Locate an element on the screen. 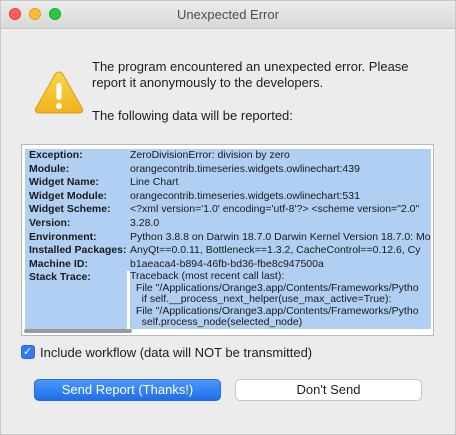 The height and width of the screenshot is (435, 456). report-key: Stack Trace: is located at coordinates (76, 300).